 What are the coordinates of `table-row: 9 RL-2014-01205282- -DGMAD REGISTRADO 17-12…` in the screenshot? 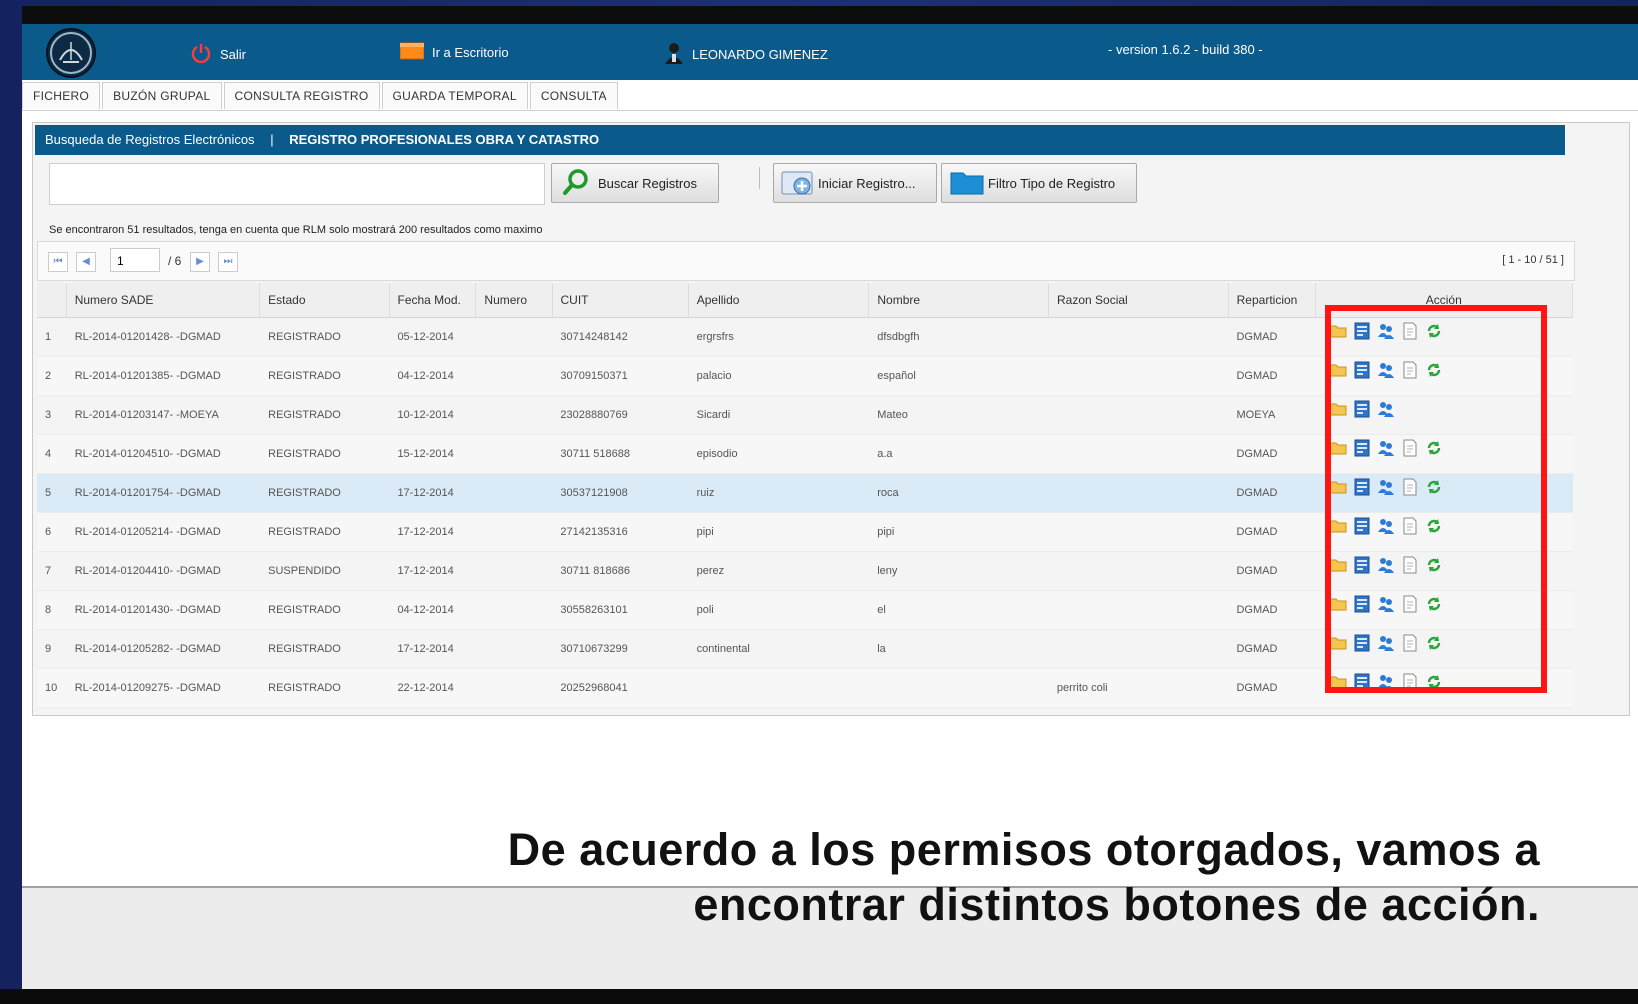 It's located at (805, 649).